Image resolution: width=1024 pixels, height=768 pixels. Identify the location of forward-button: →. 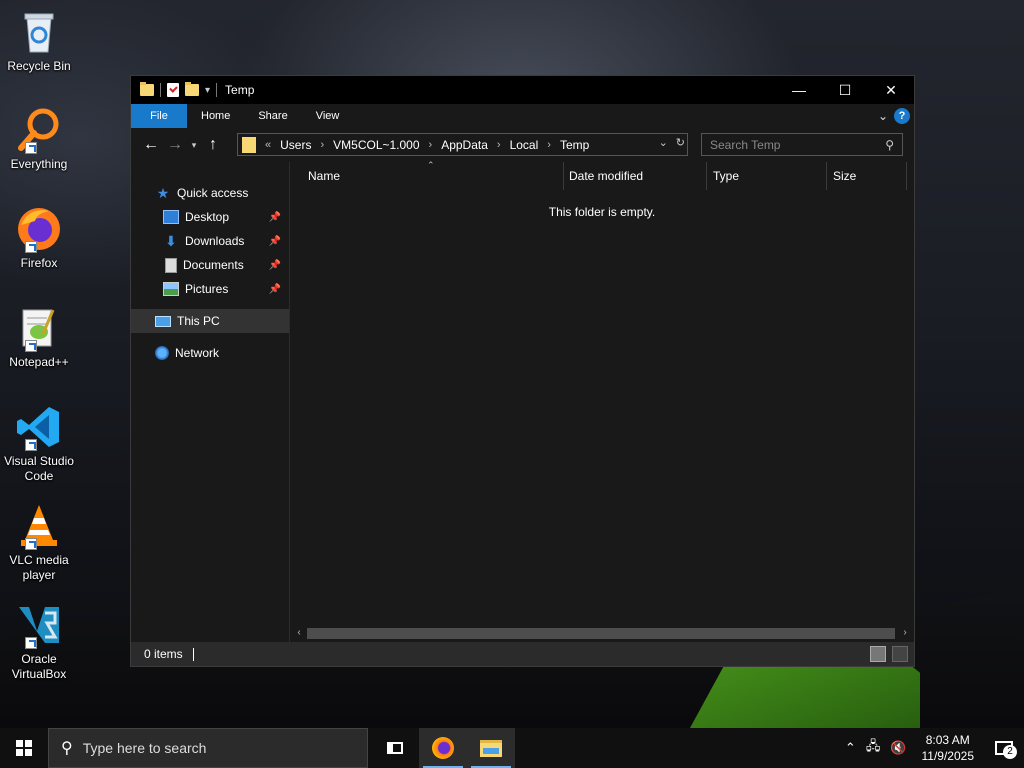
(175, 145).